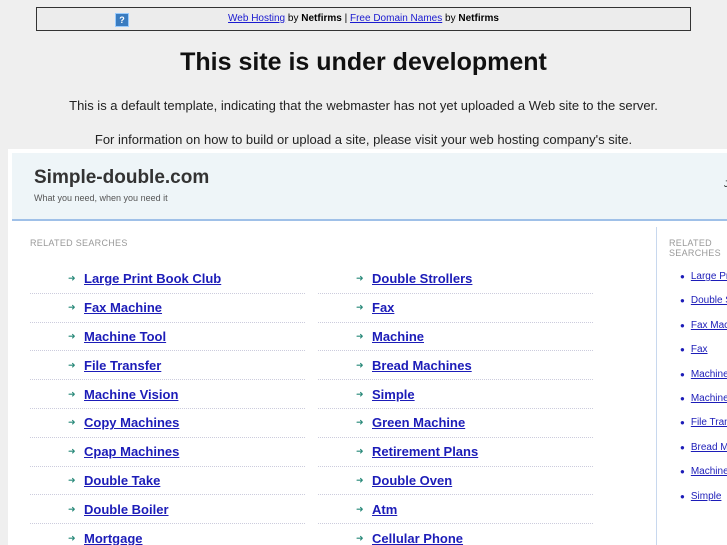  I want to click on search-link: Cpap Machines, so click(131, 451).